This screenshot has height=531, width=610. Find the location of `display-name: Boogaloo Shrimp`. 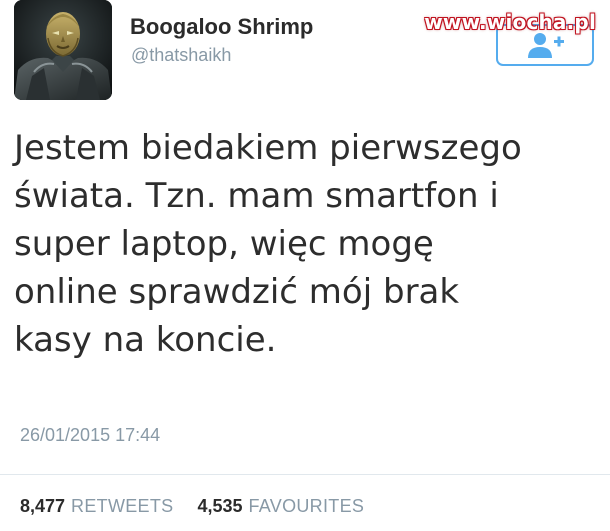

display-name: Boogaloo Shrimp is located at coordinates (221, 27).